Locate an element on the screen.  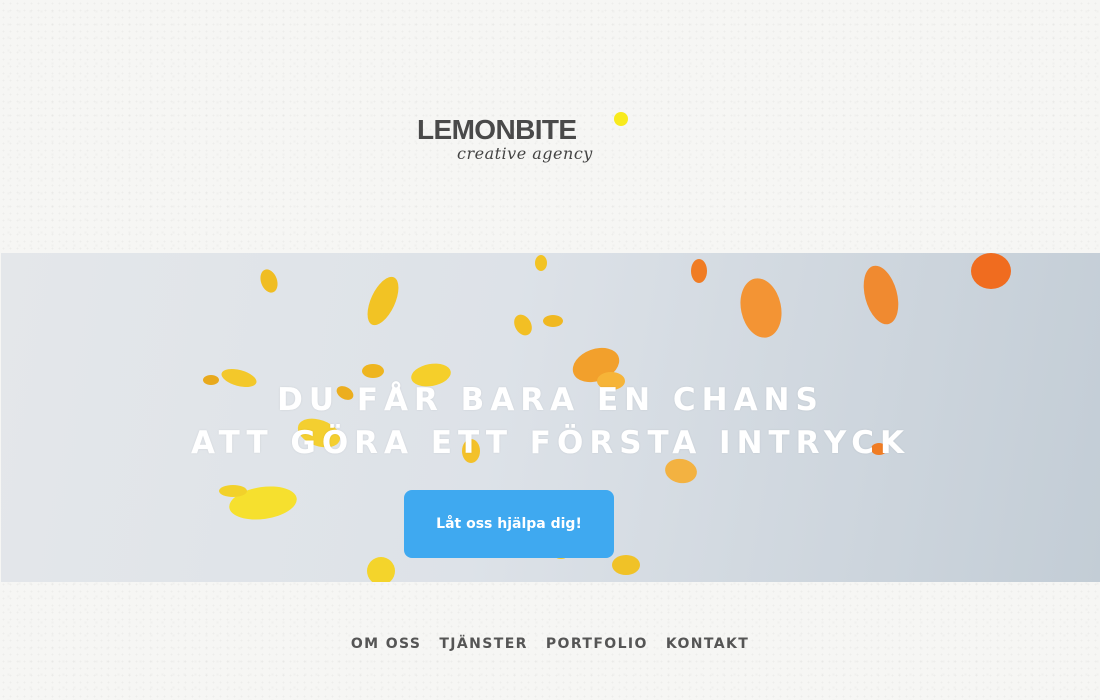
site-logo: LEMONBITE creative agency is located at coordinates (527, 143).